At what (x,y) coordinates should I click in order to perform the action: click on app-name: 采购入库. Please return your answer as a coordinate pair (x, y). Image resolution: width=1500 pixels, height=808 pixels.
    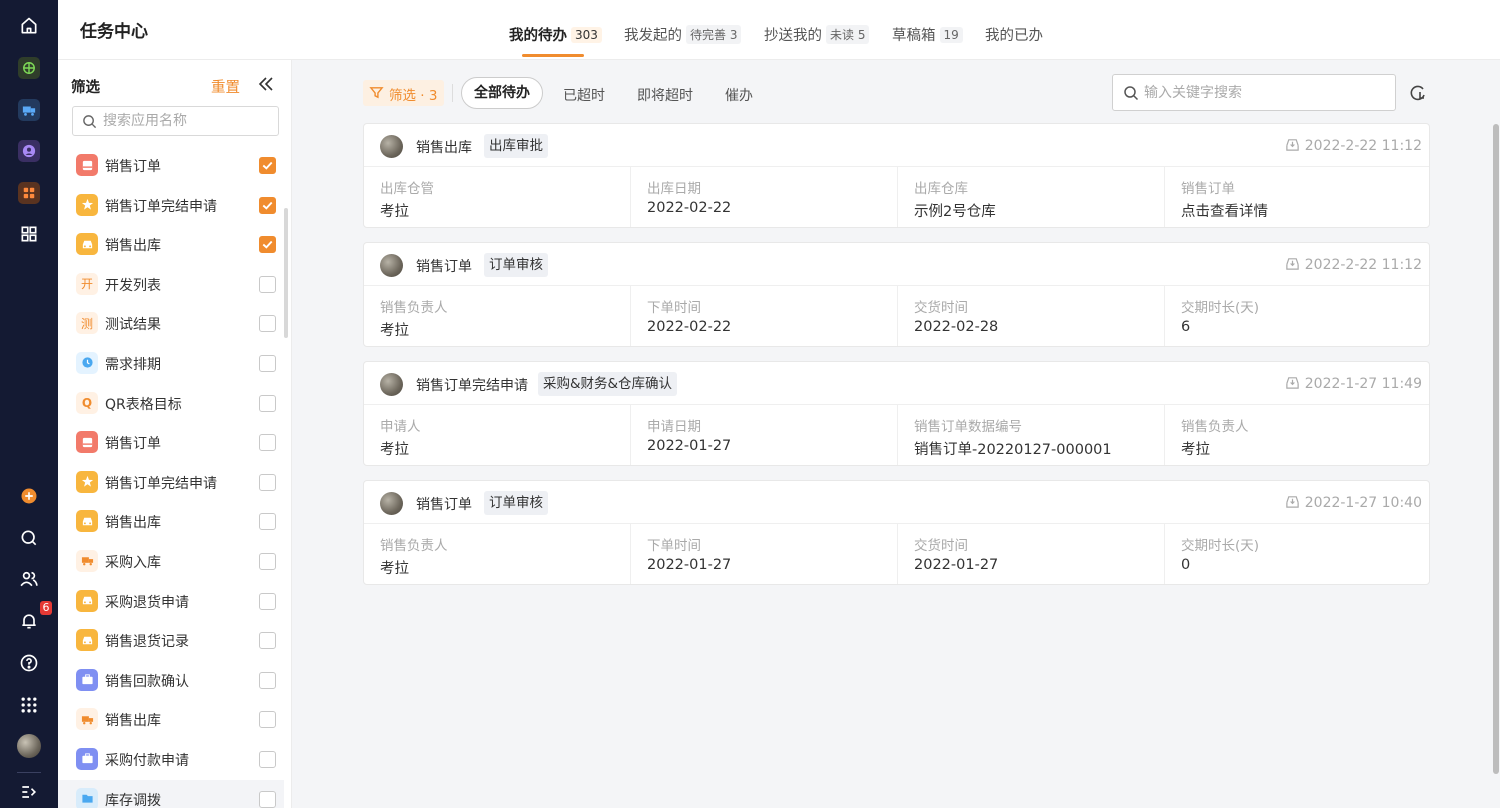
    Looking at the image, I should click on (133, 562).